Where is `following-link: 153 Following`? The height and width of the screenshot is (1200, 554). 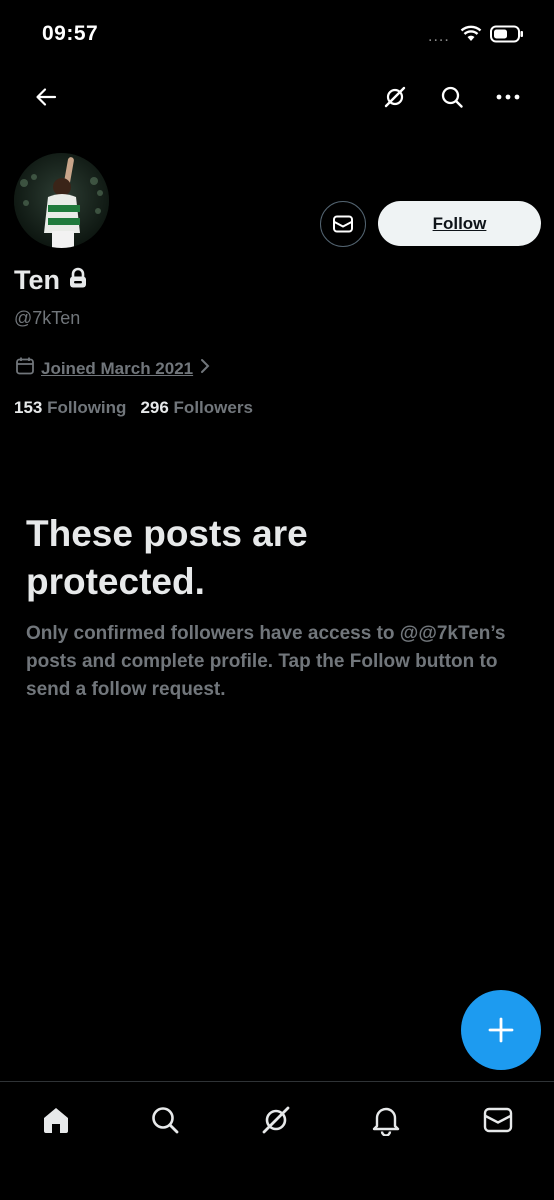 following-link: 153 Following is located at coordinates (70, 408).